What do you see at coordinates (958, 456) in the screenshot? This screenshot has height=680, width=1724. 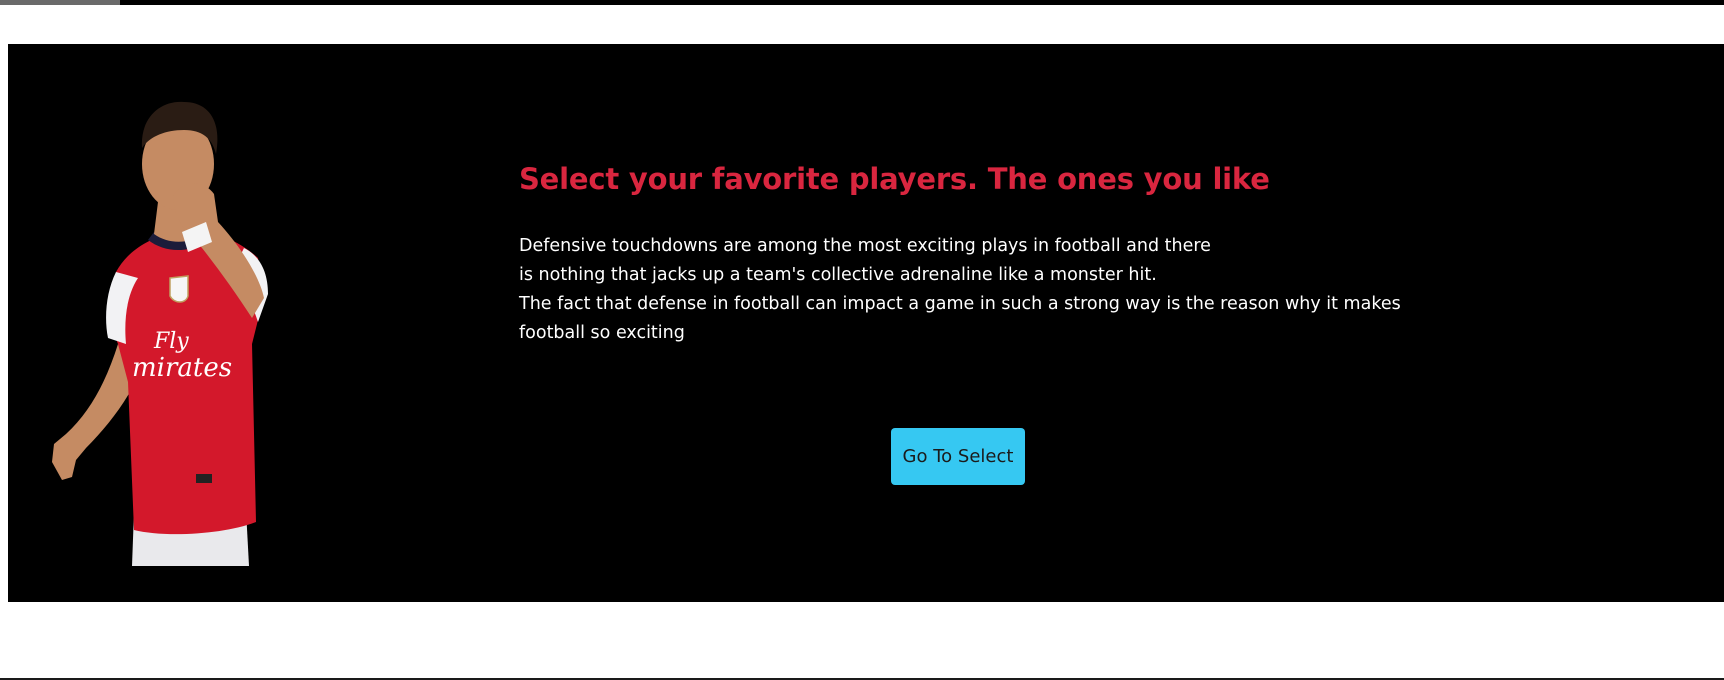 I see `go-to-select-button: Go To Select` at bounding box center [958, 456].